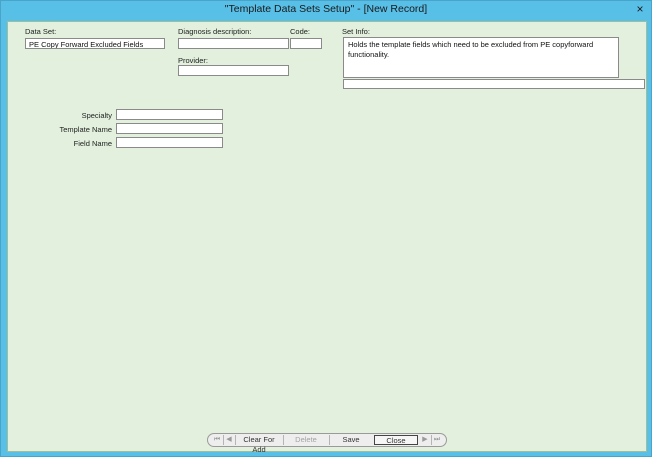  Describe the element at coordinates (300, 31) in the screenshot. I see `code-label: Code:` at that location.